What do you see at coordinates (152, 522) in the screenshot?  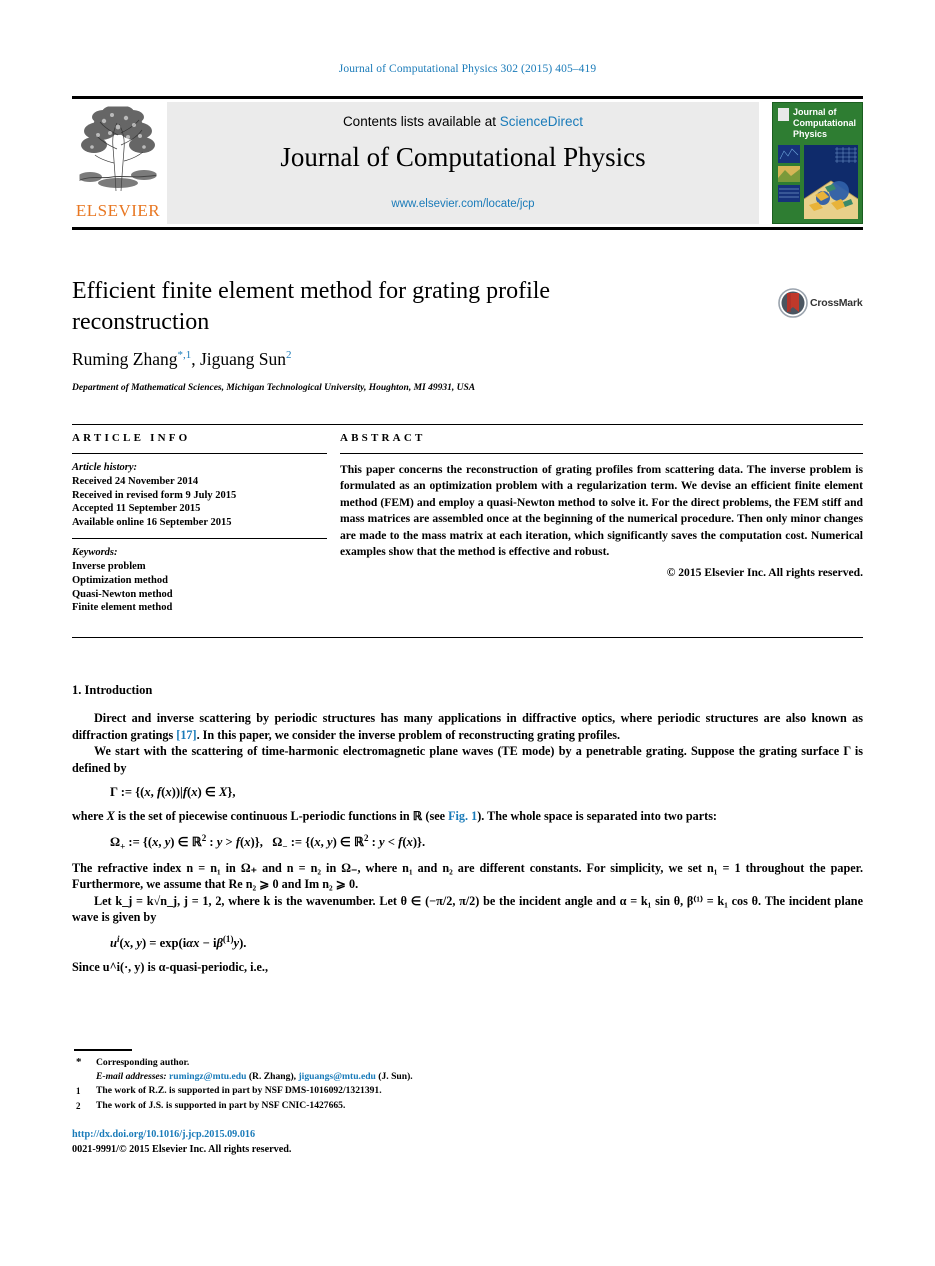 I see `history-online: Available online 16 September 2015` at bounding box center [152, 522].